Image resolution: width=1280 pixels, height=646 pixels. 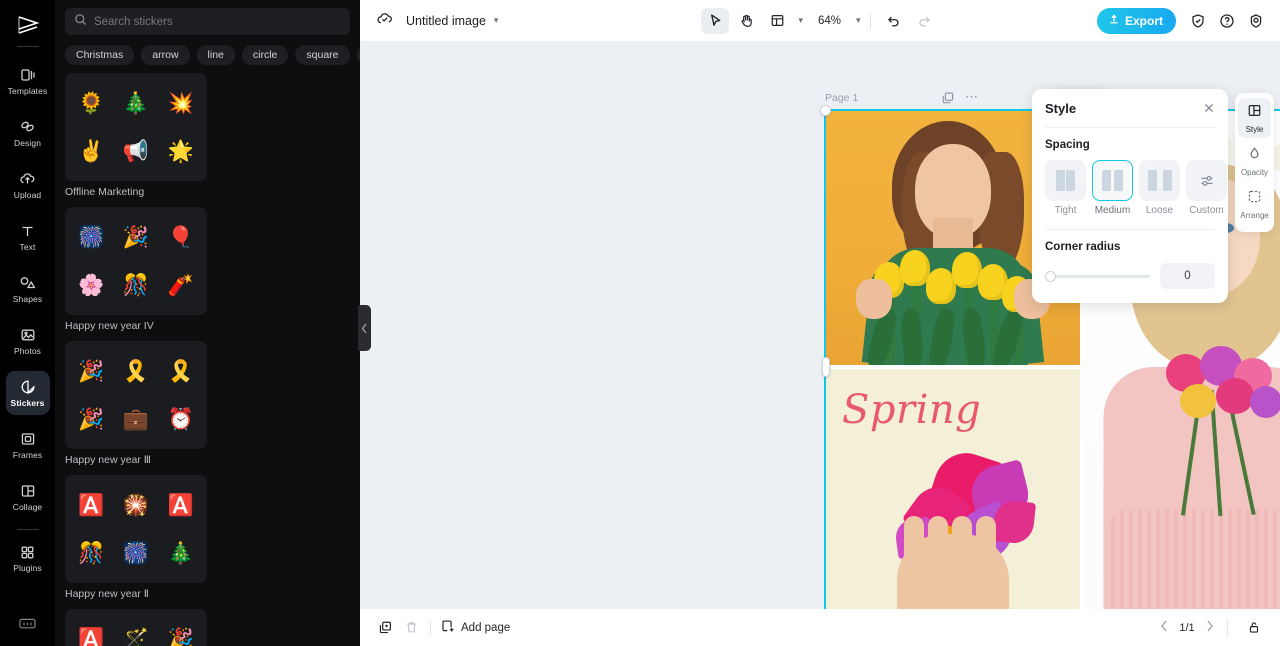 What do you see at coordinates (28, 237) in the screenshot?
I see `sidebar-item-text: Text` at bounding box center [28, 237].